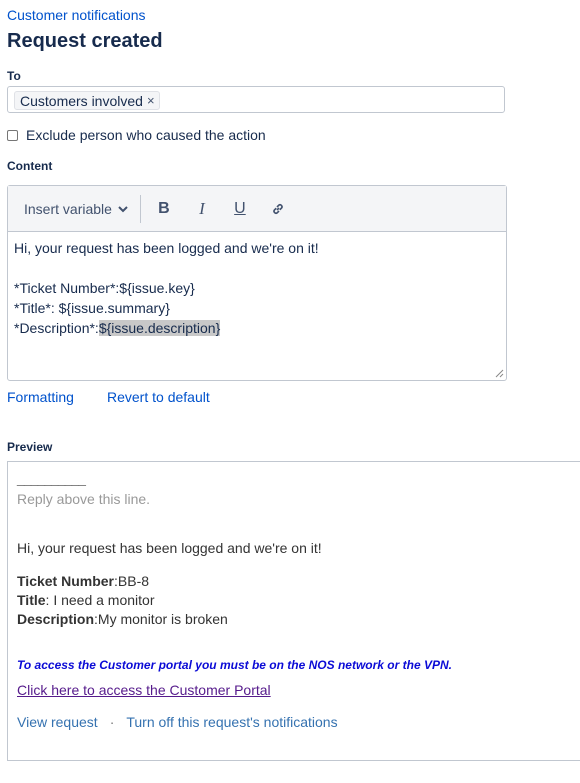 This screenshot has height=783, width=580. Describe the element at coordinates (68, 208) in the screenshot. I see `insert-variable-label: Insert variable` at that location.